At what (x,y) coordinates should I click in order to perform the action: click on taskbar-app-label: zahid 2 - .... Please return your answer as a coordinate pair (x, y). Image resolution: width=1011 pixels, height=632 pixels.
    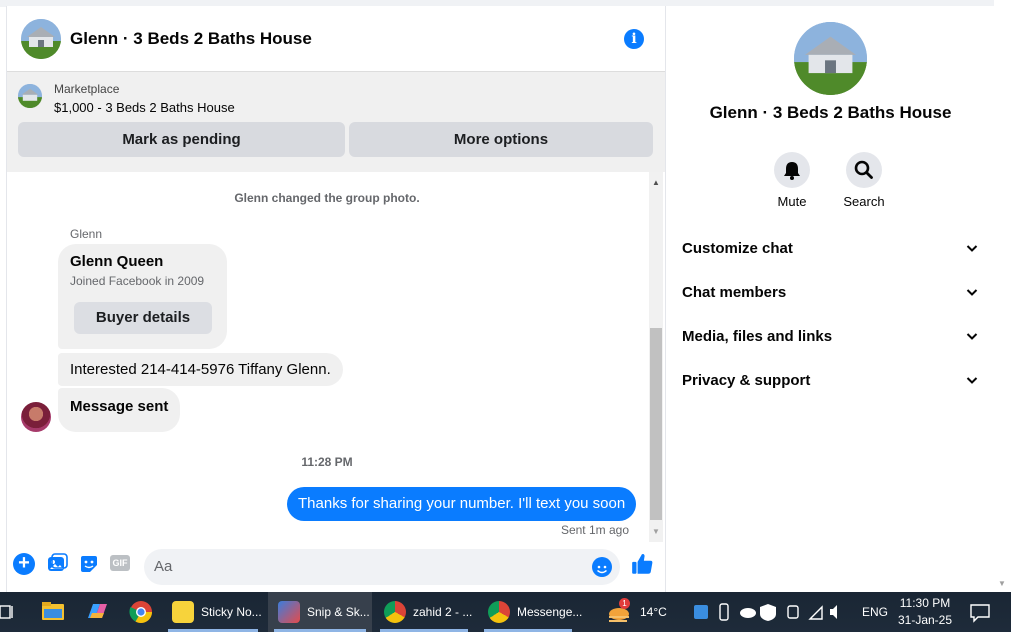
    Looking at the image, I should click on (443, 612).